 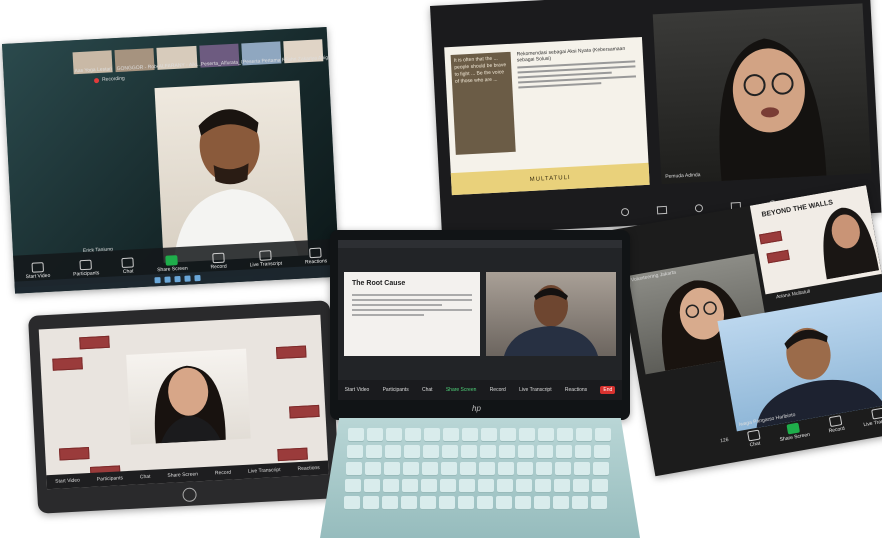 What do you see at coordinates (157, 280) in the screenshot?
I see `start-icon` at bounding box center [157, 280].